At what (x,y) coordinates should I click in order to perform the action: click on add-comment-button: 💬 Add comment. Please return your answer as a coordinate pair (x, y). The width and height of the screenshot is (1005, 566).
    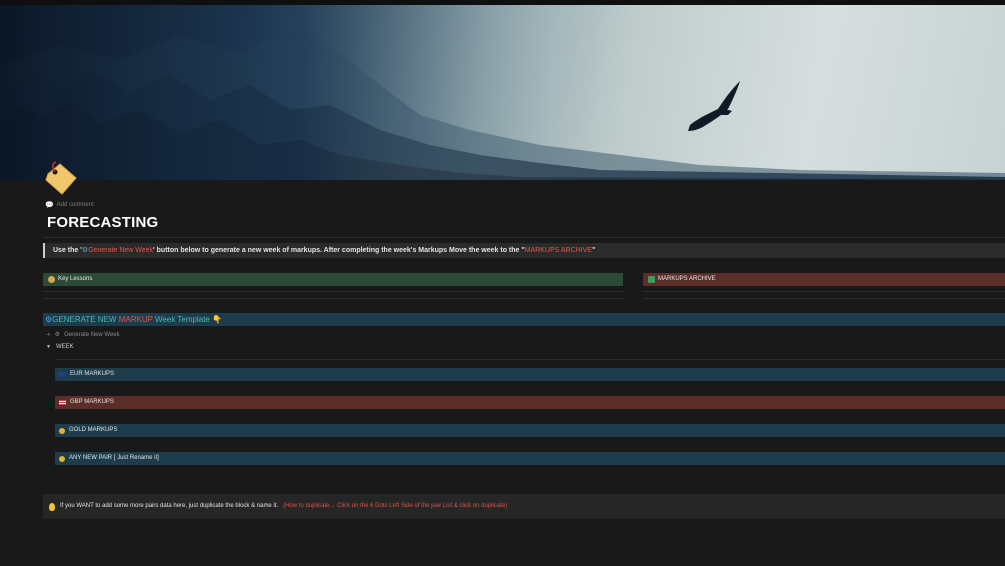
    Looking at the image, I should click on (69, 205).